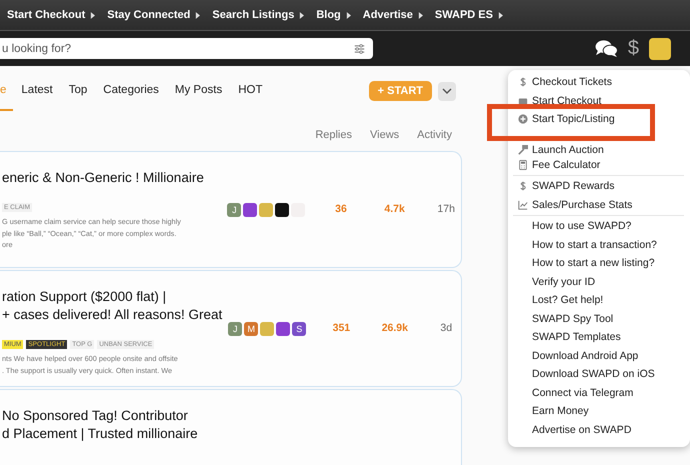 This screenshot has width=690, height=465. Describe the element at coordinates (599, 101) in the screenshot. I see `menu-item: Start Checkout` at that location.